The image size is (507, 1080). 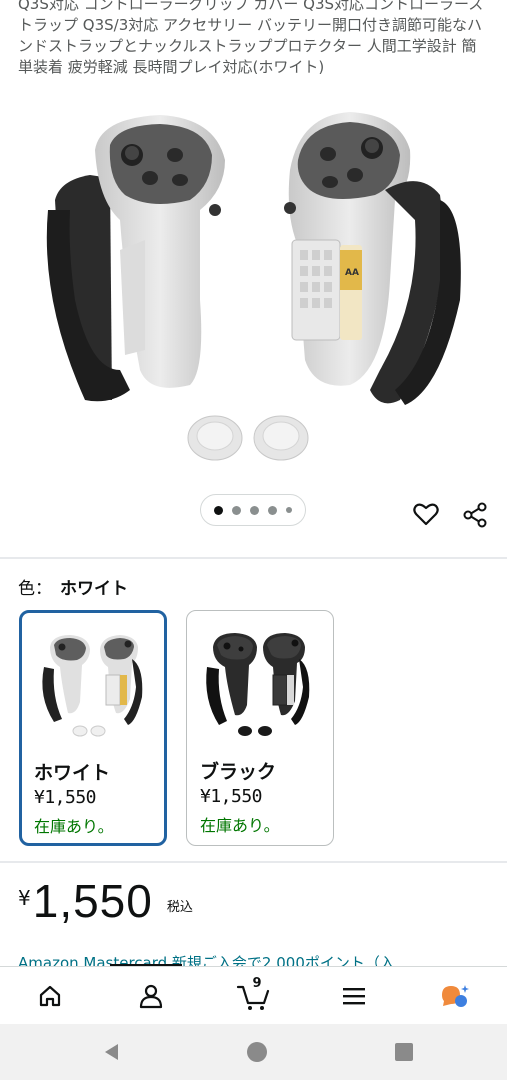 What do you see at coordinates (179, 907) in the screenshot?
I see `tax-note: 税込` at bounding box center [179, 907].